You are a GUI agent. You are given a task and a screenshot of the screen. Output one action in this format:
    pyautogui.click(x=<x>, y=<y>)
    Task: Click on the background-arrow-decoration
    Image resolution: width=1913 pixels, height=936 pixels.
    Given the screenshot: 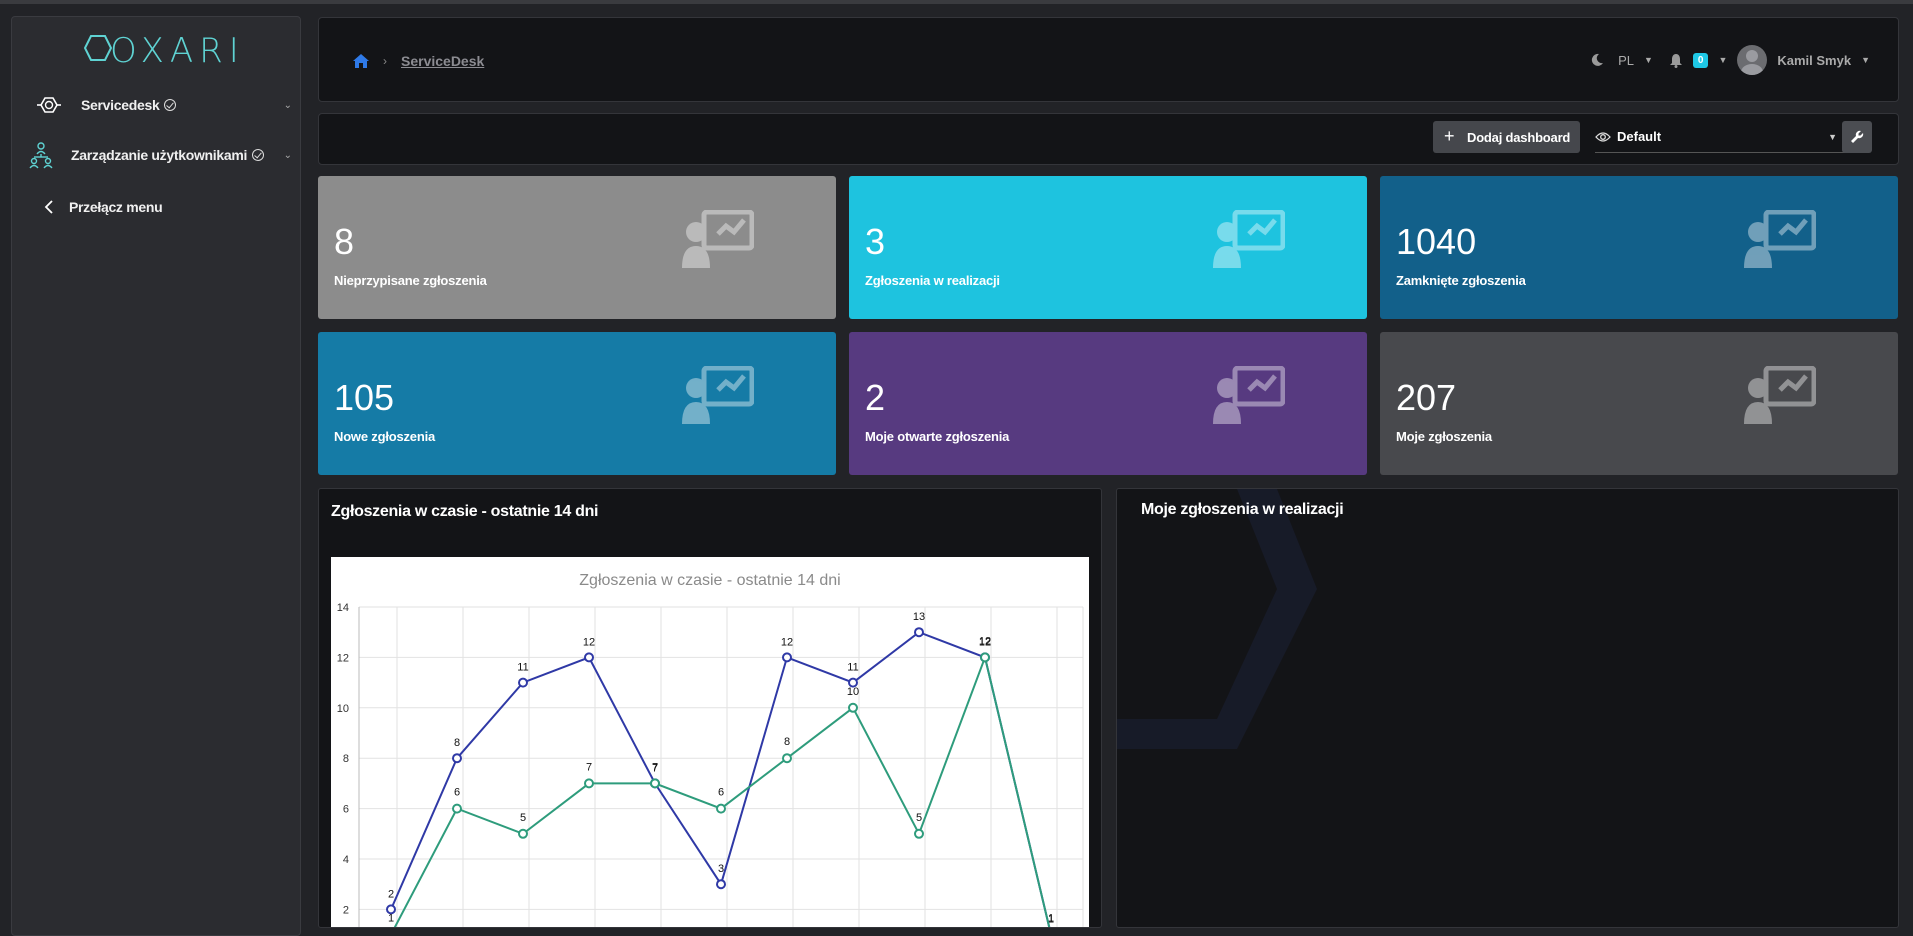 What is the action you would take?
    pyautogui.click(x=1217, y=619)
    